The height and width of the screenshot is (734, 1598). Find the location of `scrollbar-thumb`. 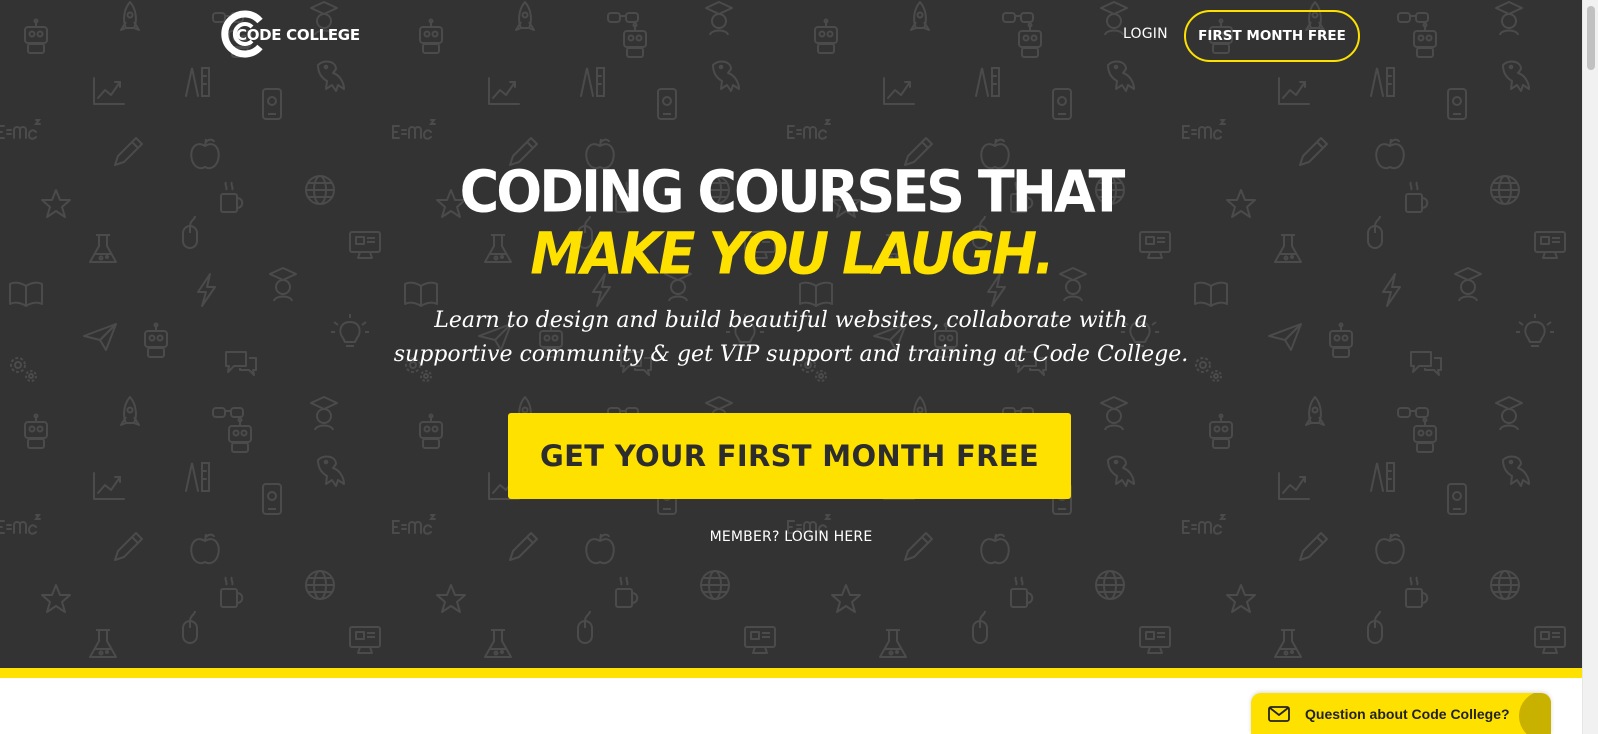

scrollbar-thumb is located at coordinates (1591, 38).